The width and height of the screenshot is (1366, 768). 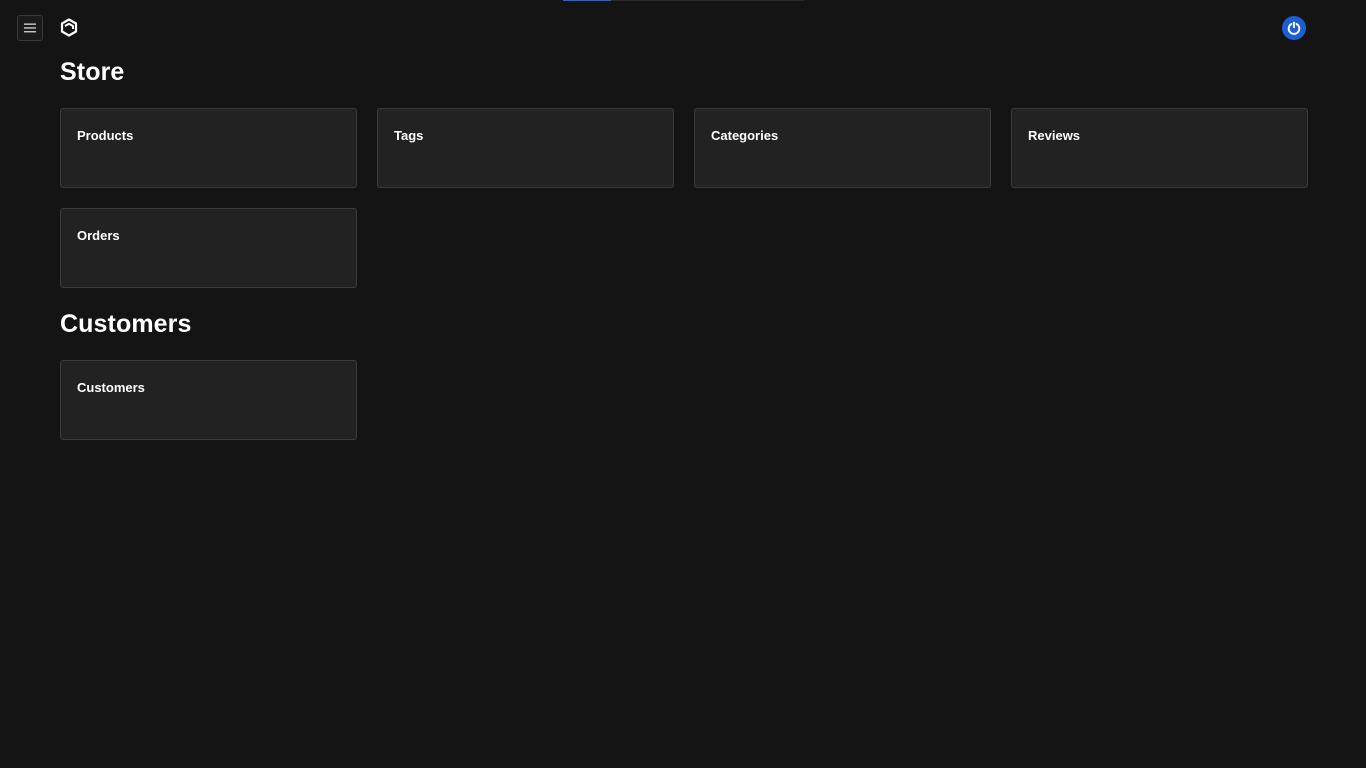 I want to click on power-icon, so click(x=1294, y=28).